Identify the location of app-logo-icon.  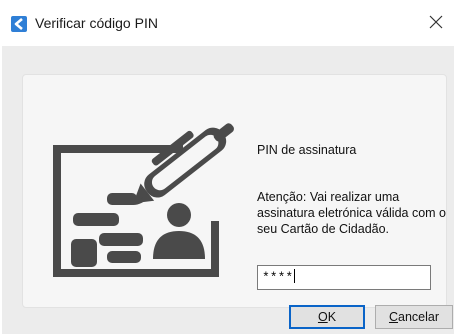
(19, 24).